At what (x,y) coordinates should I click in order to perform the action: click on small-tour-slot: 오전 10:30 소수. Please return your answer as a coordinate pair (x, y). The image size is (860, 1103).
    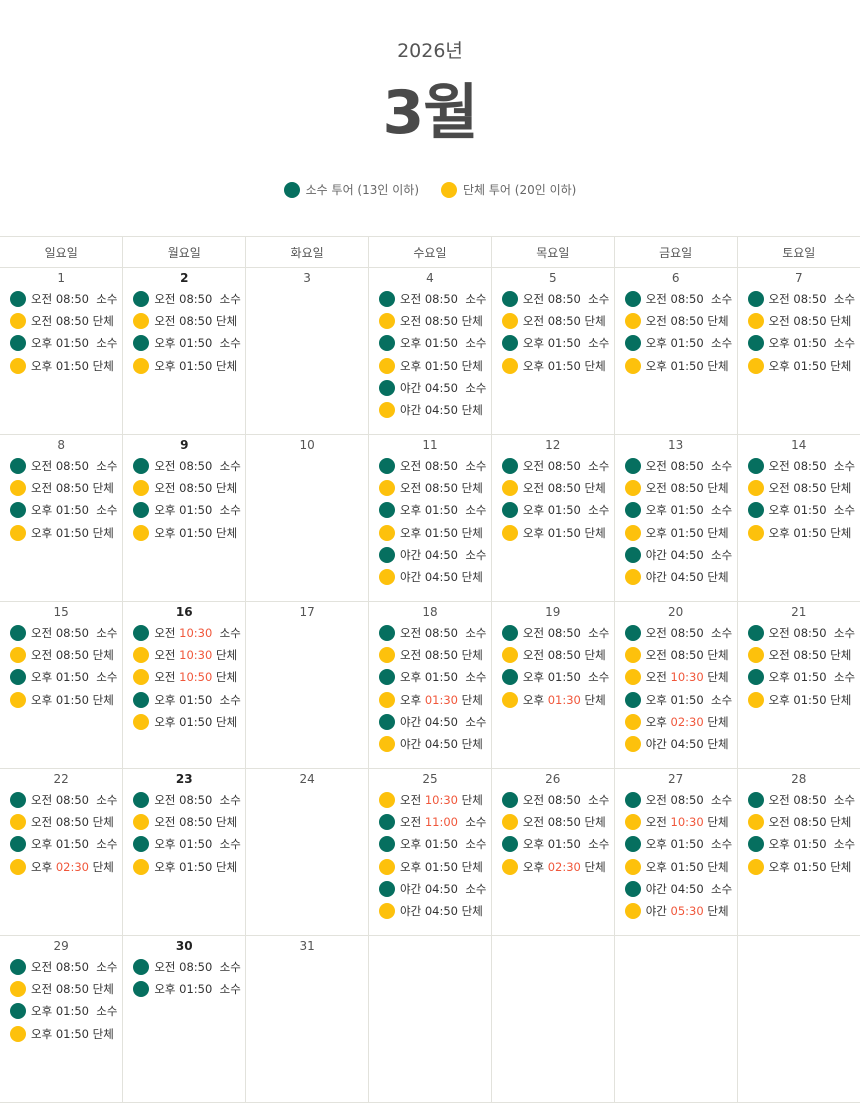
    Looking at the image, I should click on (184, 633).